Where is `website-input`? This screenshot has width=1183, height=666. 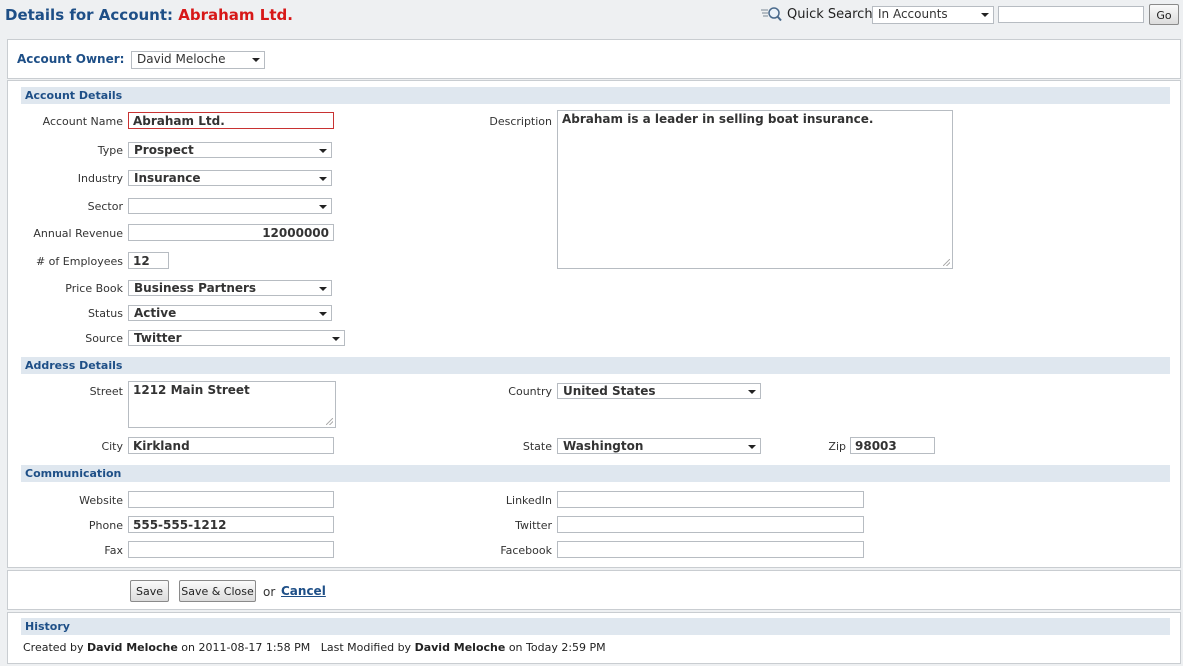
website-input is located at coordinates (231, 499).